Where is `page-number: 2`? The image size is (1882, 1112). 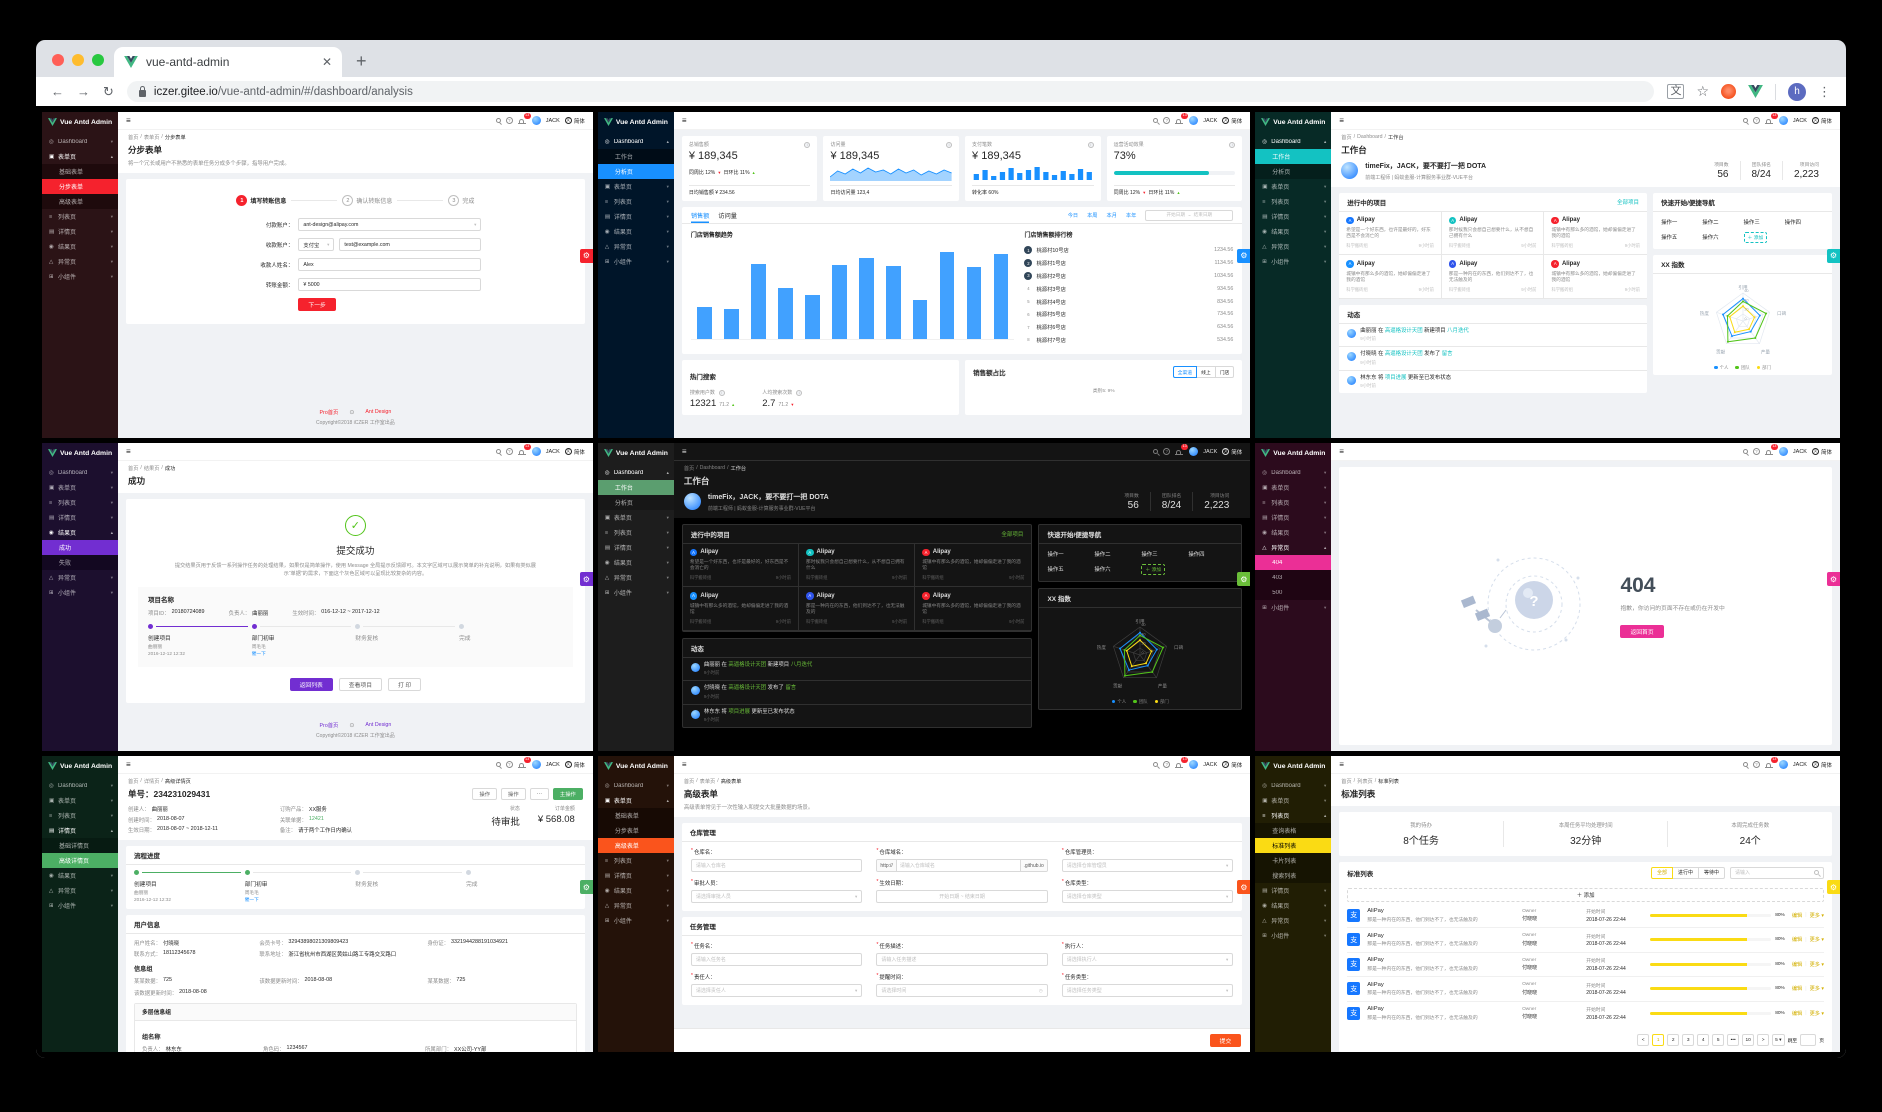 page-number: 2 is located at coordinates (1673, 1040).